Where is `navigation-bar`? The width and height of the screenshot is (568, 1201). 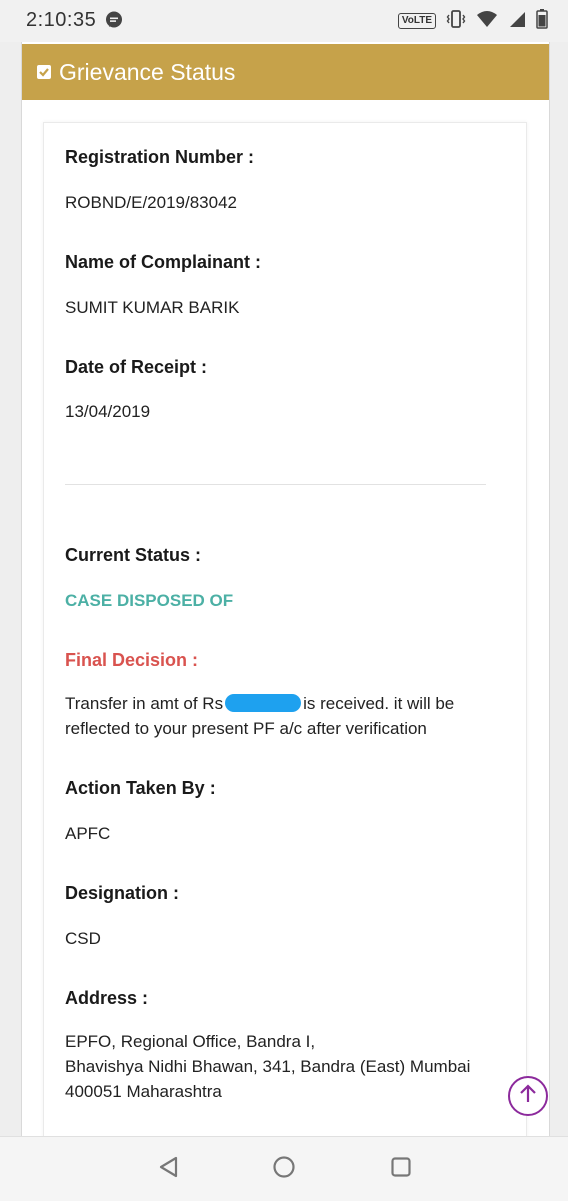
navigation-bar is located at coordinates (284, 1168).